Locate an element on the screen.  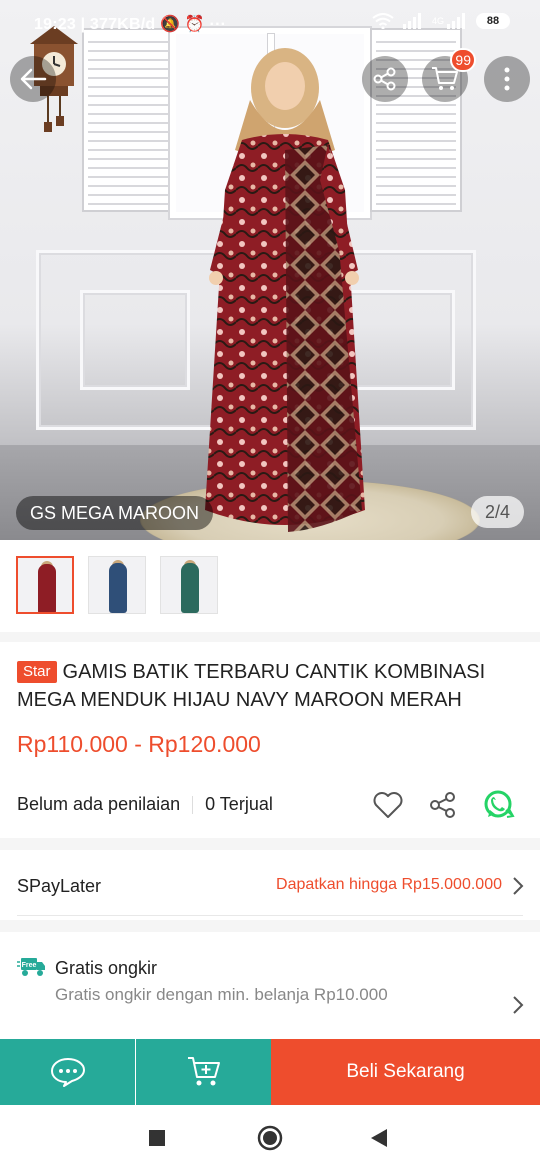
bottom-action-bar: Beli Sekarang is located at coordinates (270, 1072).